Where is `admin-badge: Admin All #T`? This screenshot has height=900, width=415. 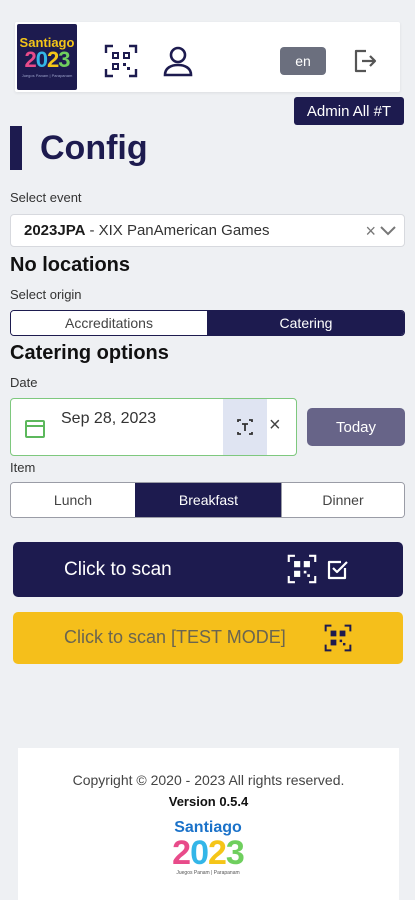
admin-badge: Admin All #T is located at coordinates (349, 111).